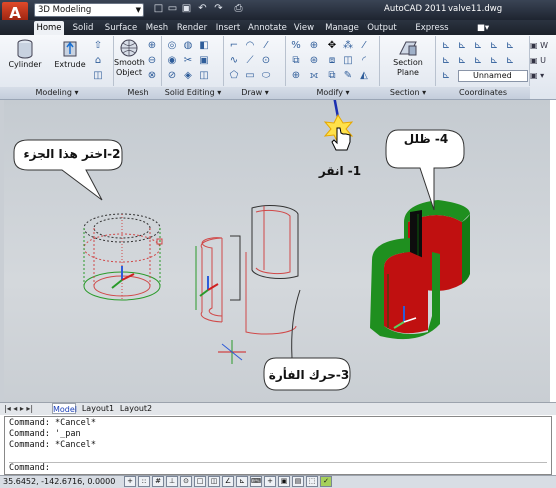 The width and height of the screenshot is (556, 488). What do you see at coordinates (49, 28) in the screenshot?
I see `tab-home: Home` at bounding box center [49, 28].